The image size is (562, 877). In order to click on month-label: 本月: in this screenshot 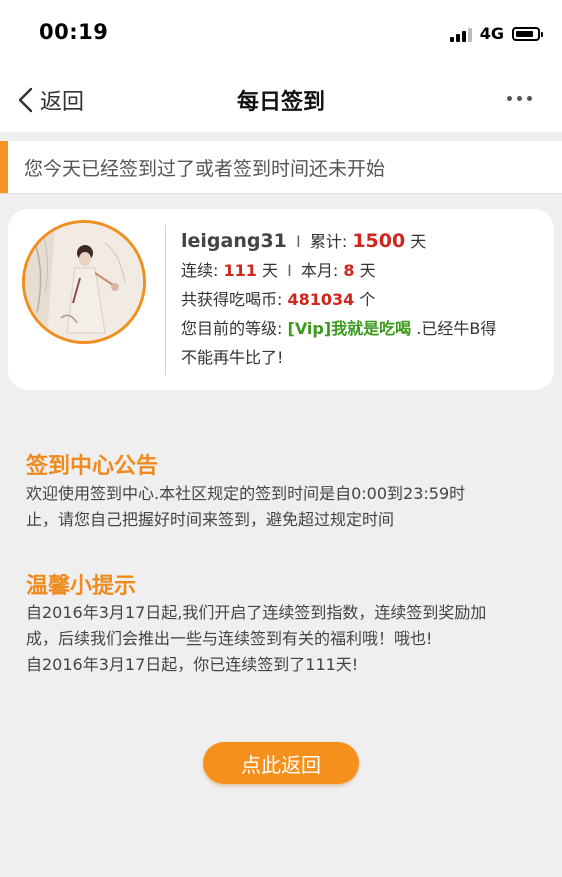, I will do `click(319, 270)`.